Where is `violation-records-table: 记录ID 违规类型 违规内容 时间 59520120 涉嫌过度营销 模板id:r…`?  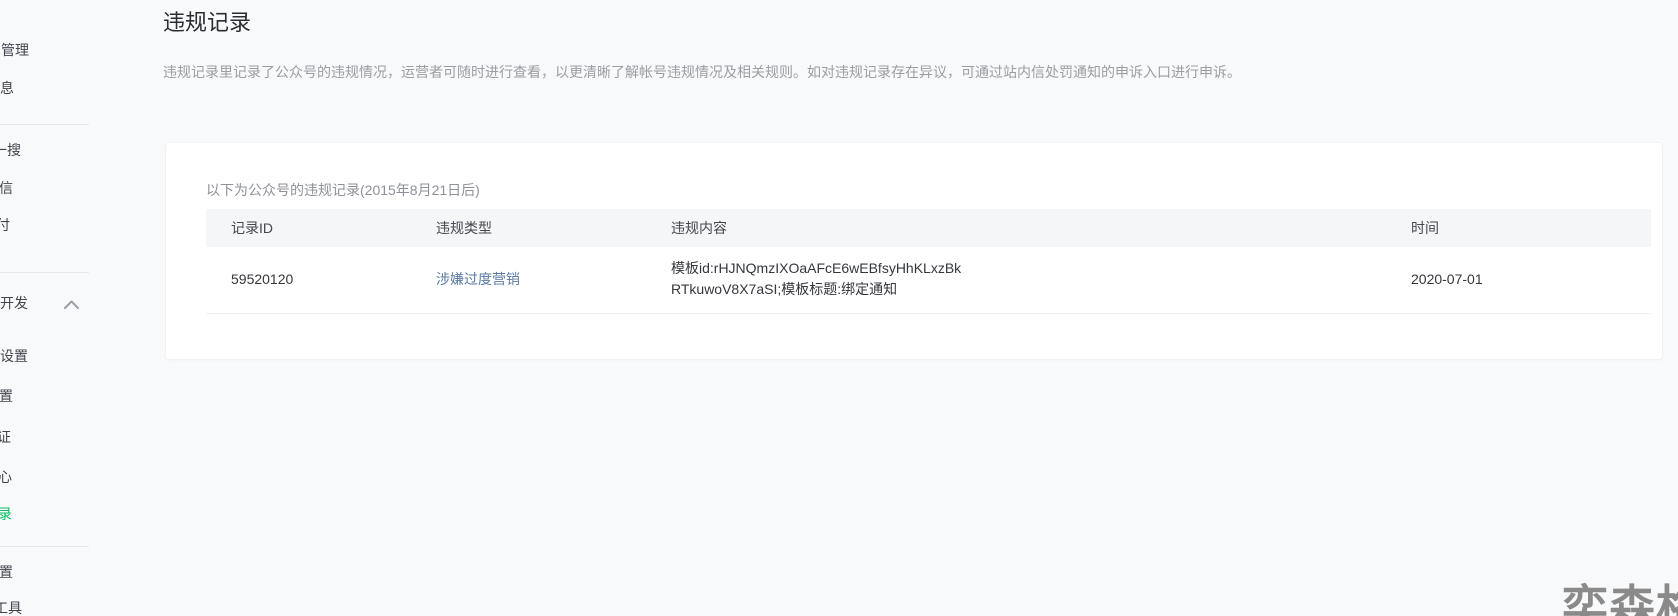
violation-records-table: 记录ID 违规类型 违规内容 时间 59520120 涉嫌过度营销 模板id:r… is located at coordinates (928, 261).